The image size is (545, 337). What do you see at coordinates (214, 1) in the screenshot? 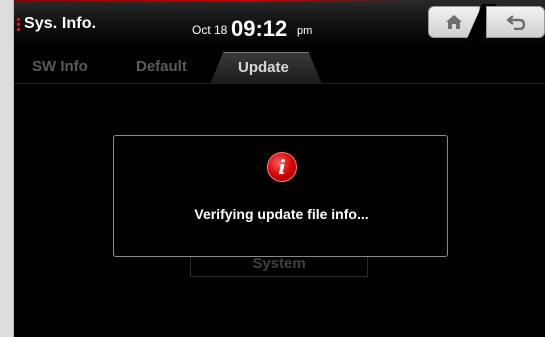
I see `accent-line` at bounding box center [214, 1].